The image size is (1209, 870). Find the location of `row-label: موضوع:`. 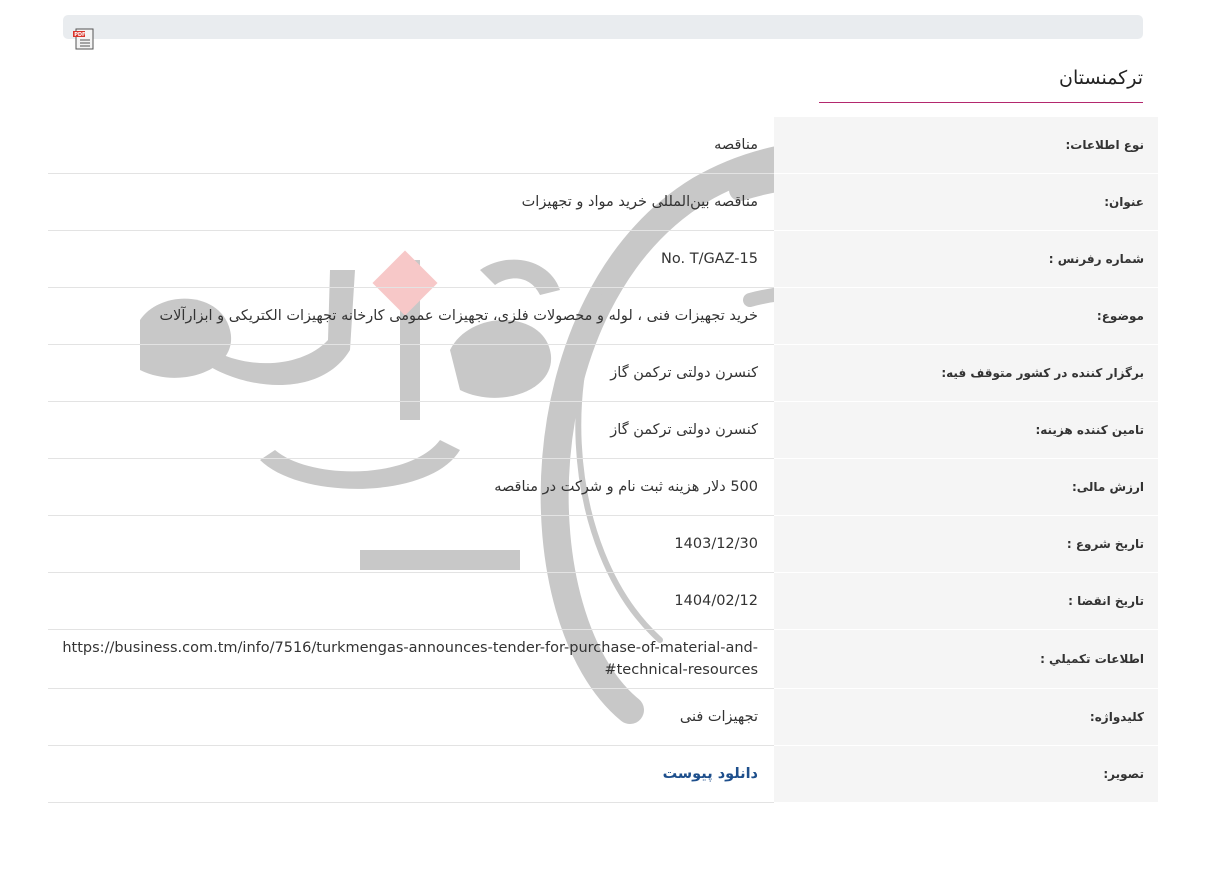

row-label: موضوع: is located at coordinates (966, 316).